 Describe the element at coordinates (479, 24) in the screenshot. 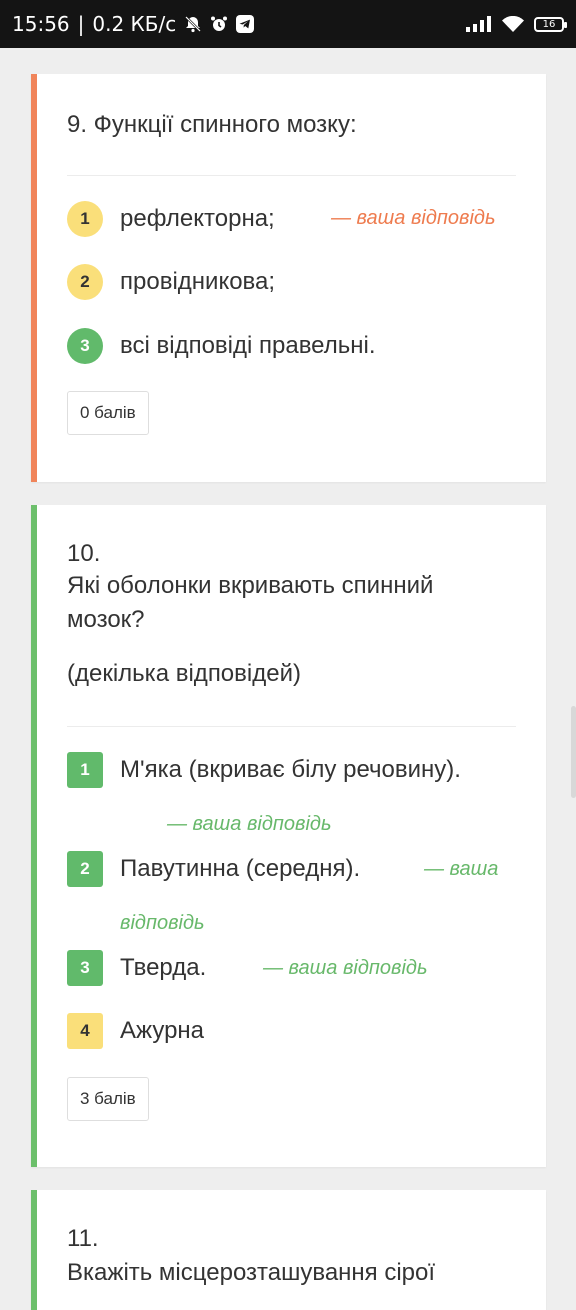

I see `signal-icon` at that location.